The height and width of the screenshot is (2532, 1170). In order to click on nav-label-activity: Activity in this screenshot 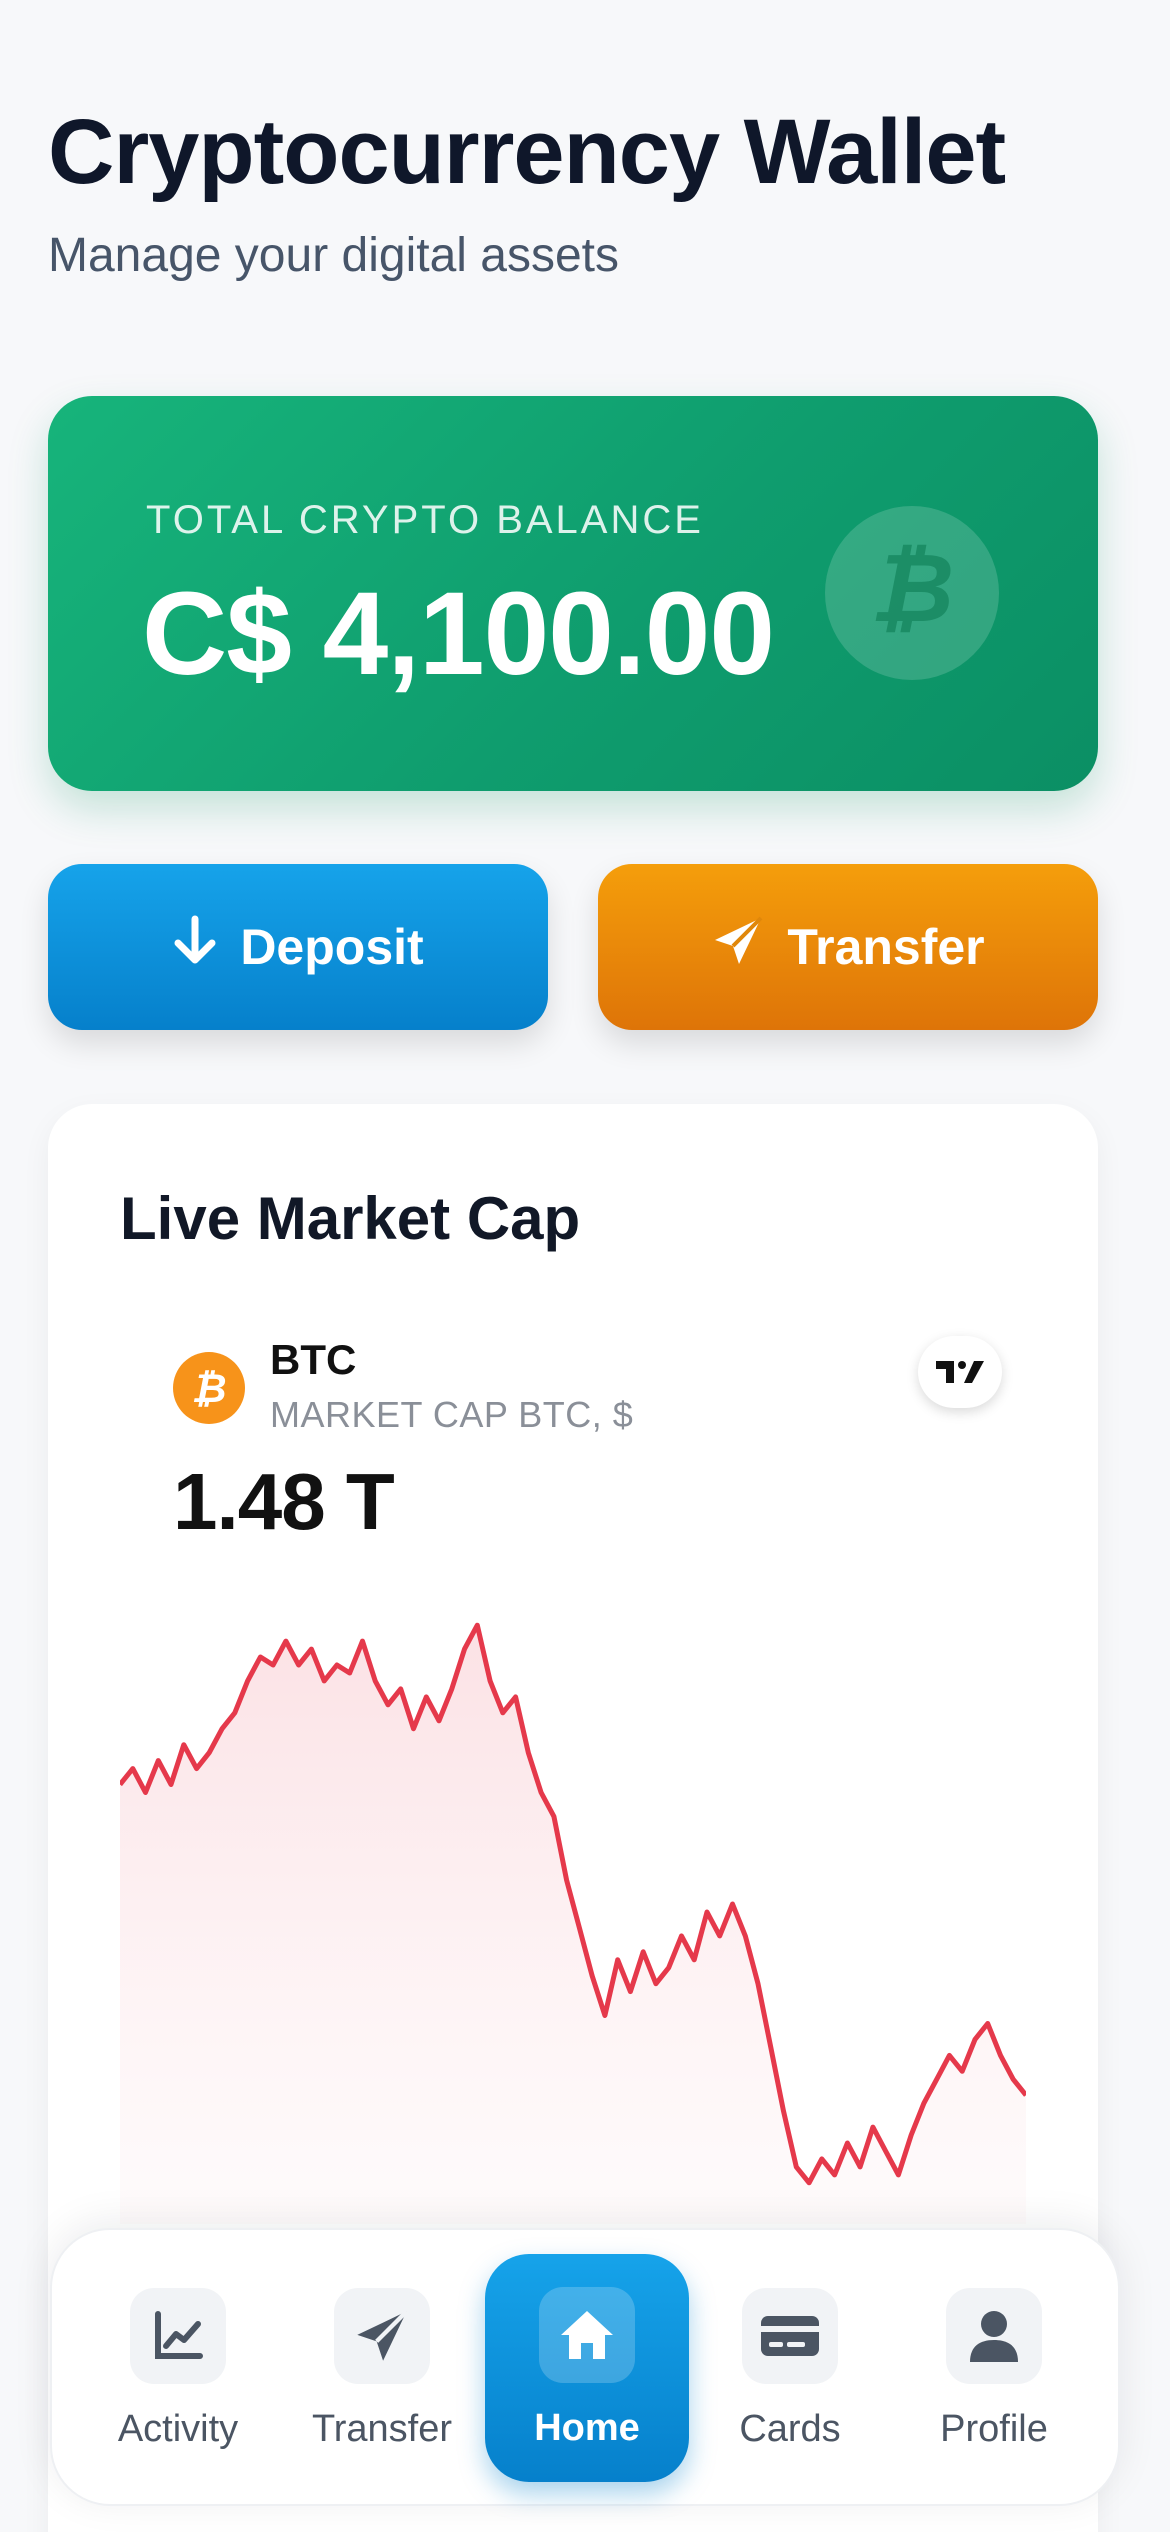, I will do `click(178, 2428)`.